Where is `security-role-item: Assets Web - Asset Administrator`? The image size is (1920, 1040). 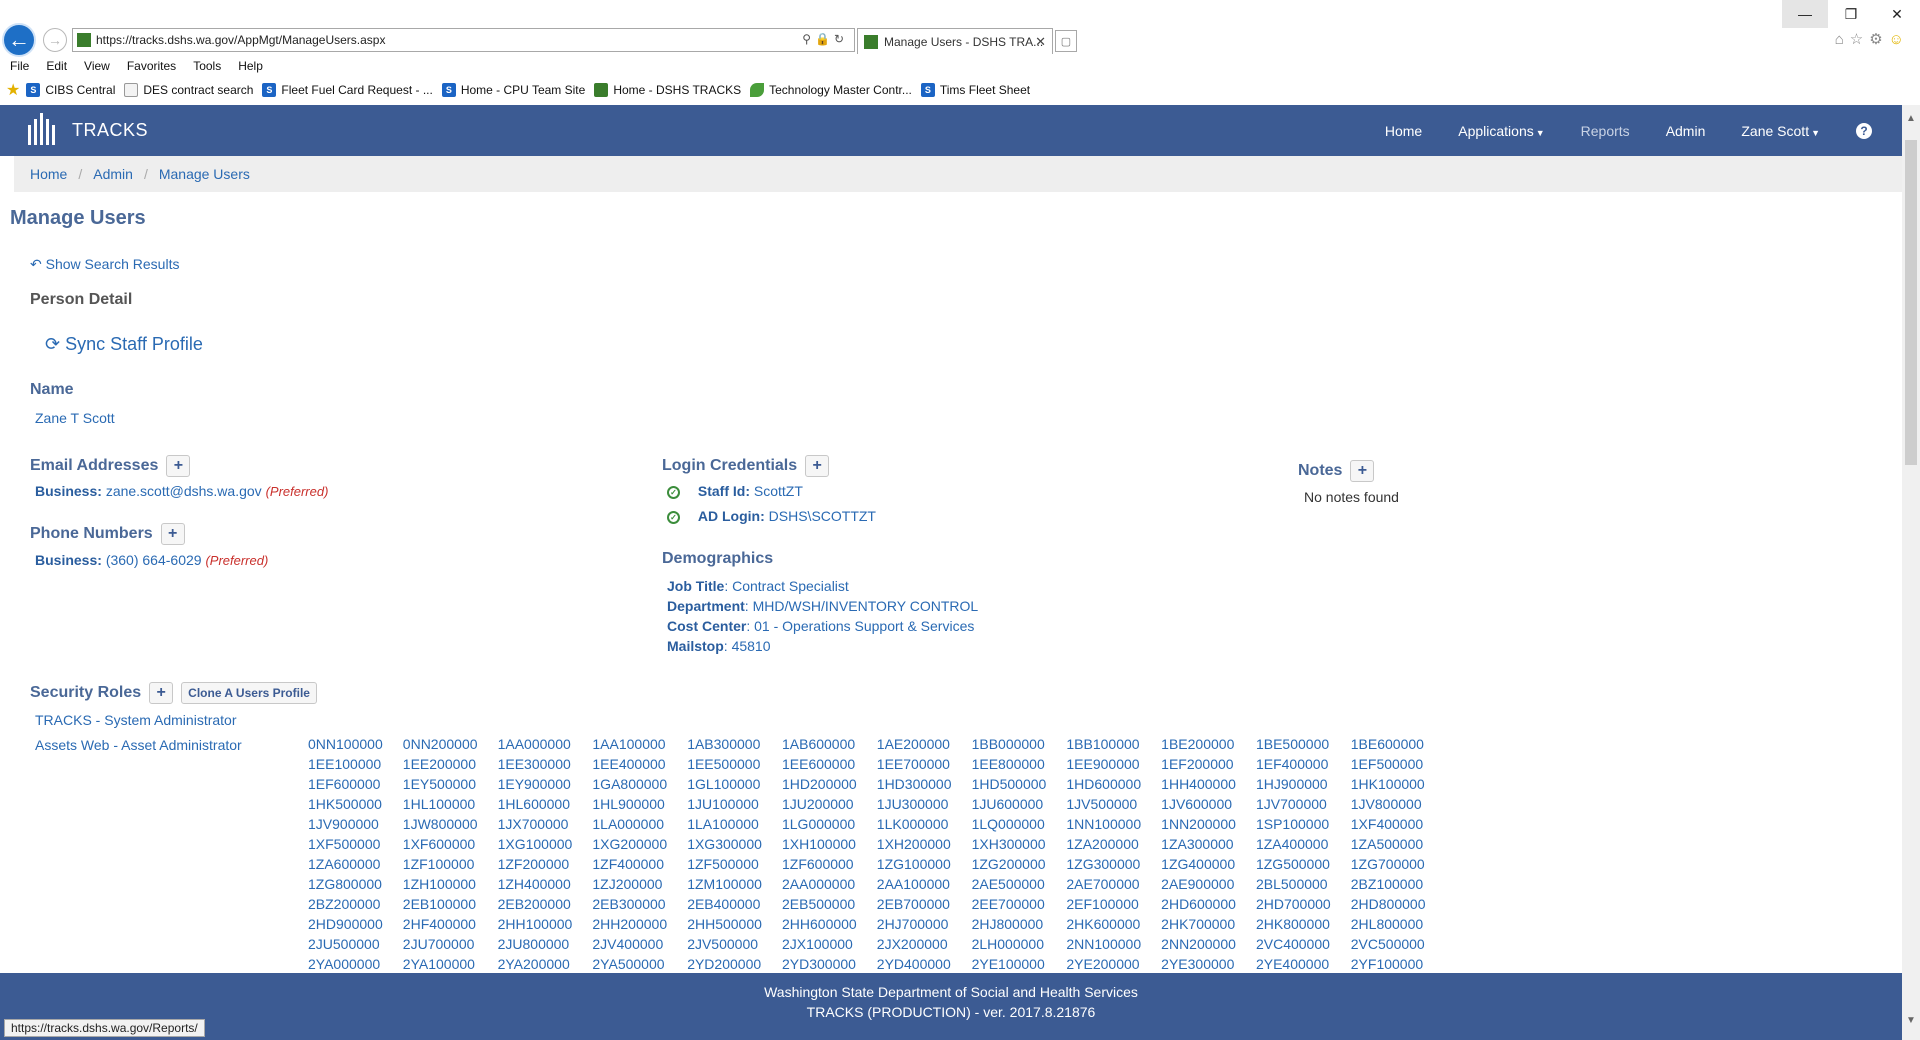 security-role-item: Assets Web - Asset Administrator is located at coordinates (138, 745).